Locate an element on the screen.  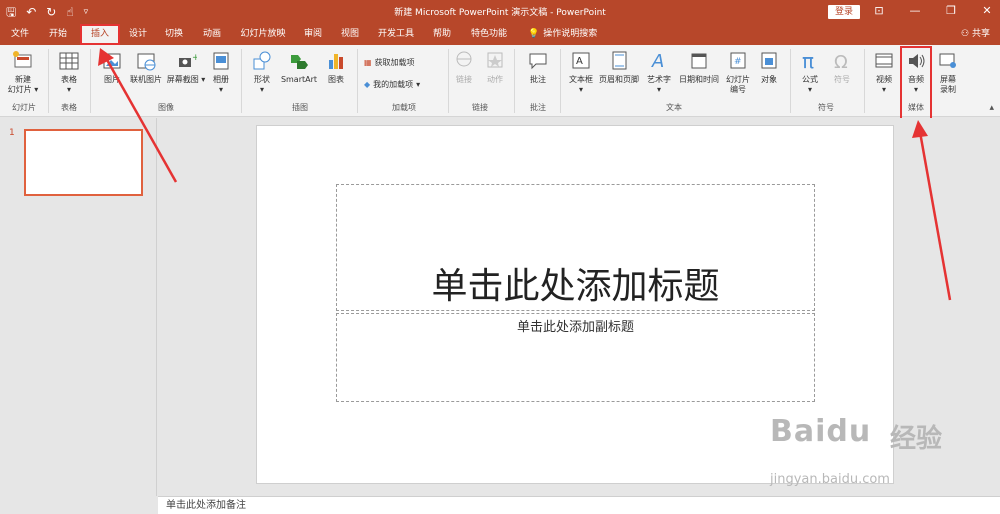
object-button: 对象 is located at coordinates (769, 67).